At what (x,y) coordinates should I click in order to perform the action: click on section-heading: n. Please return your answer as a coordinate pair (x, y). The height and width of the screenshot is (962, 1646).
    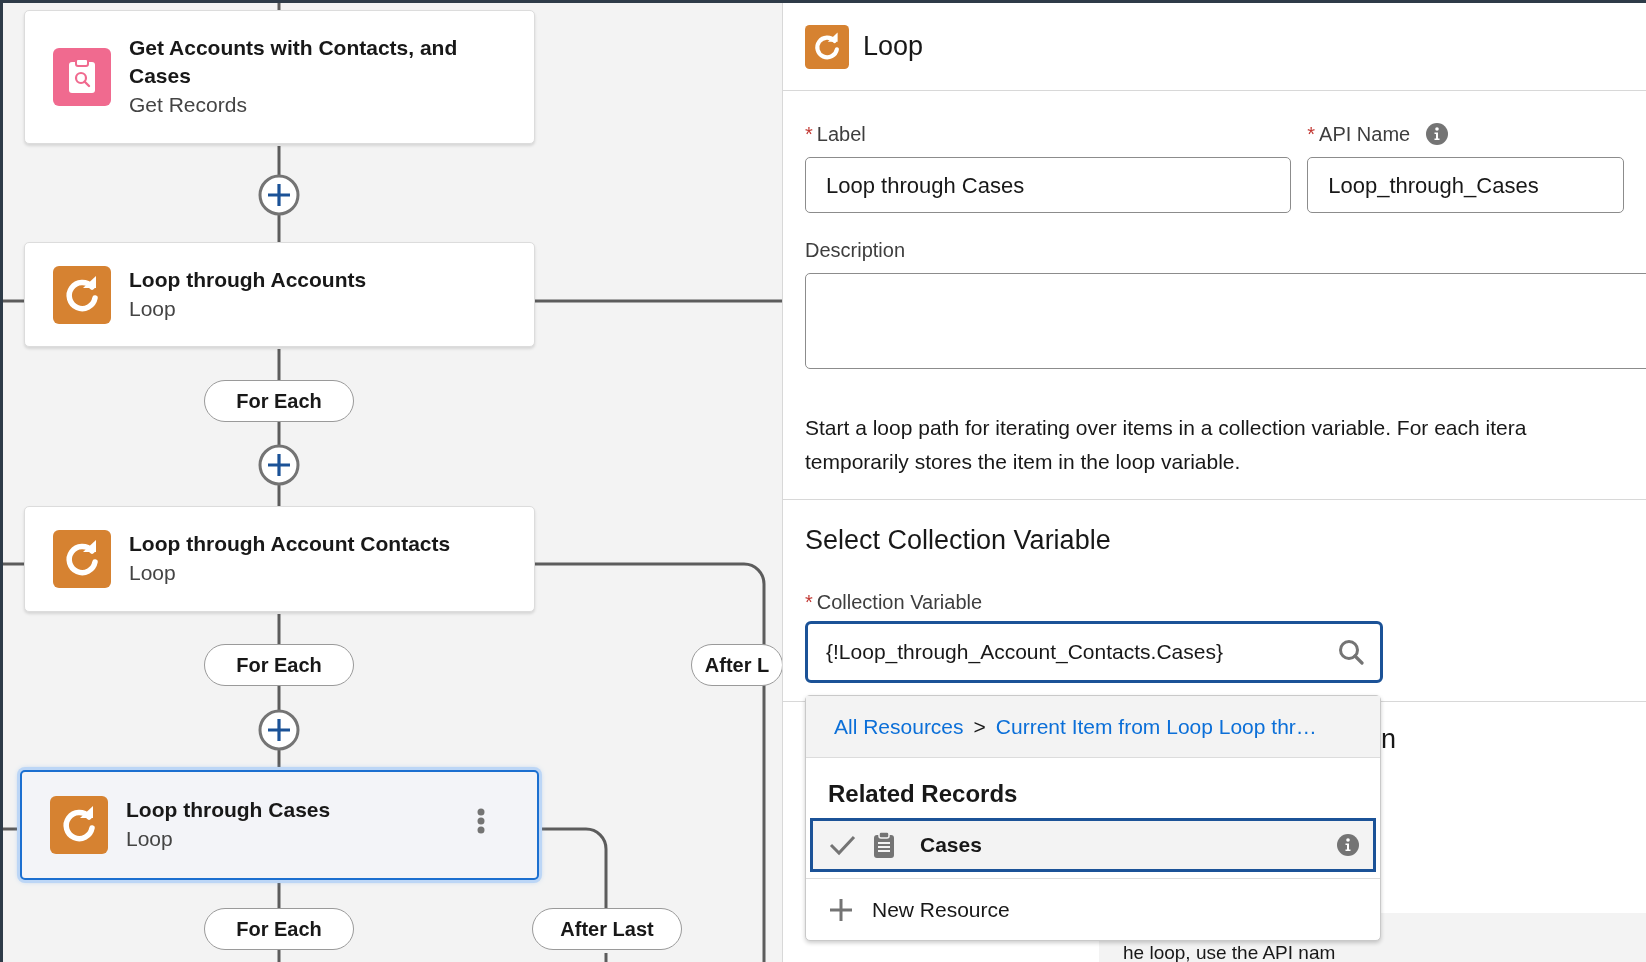
    Looking at the image, I should click on (1389, 739).